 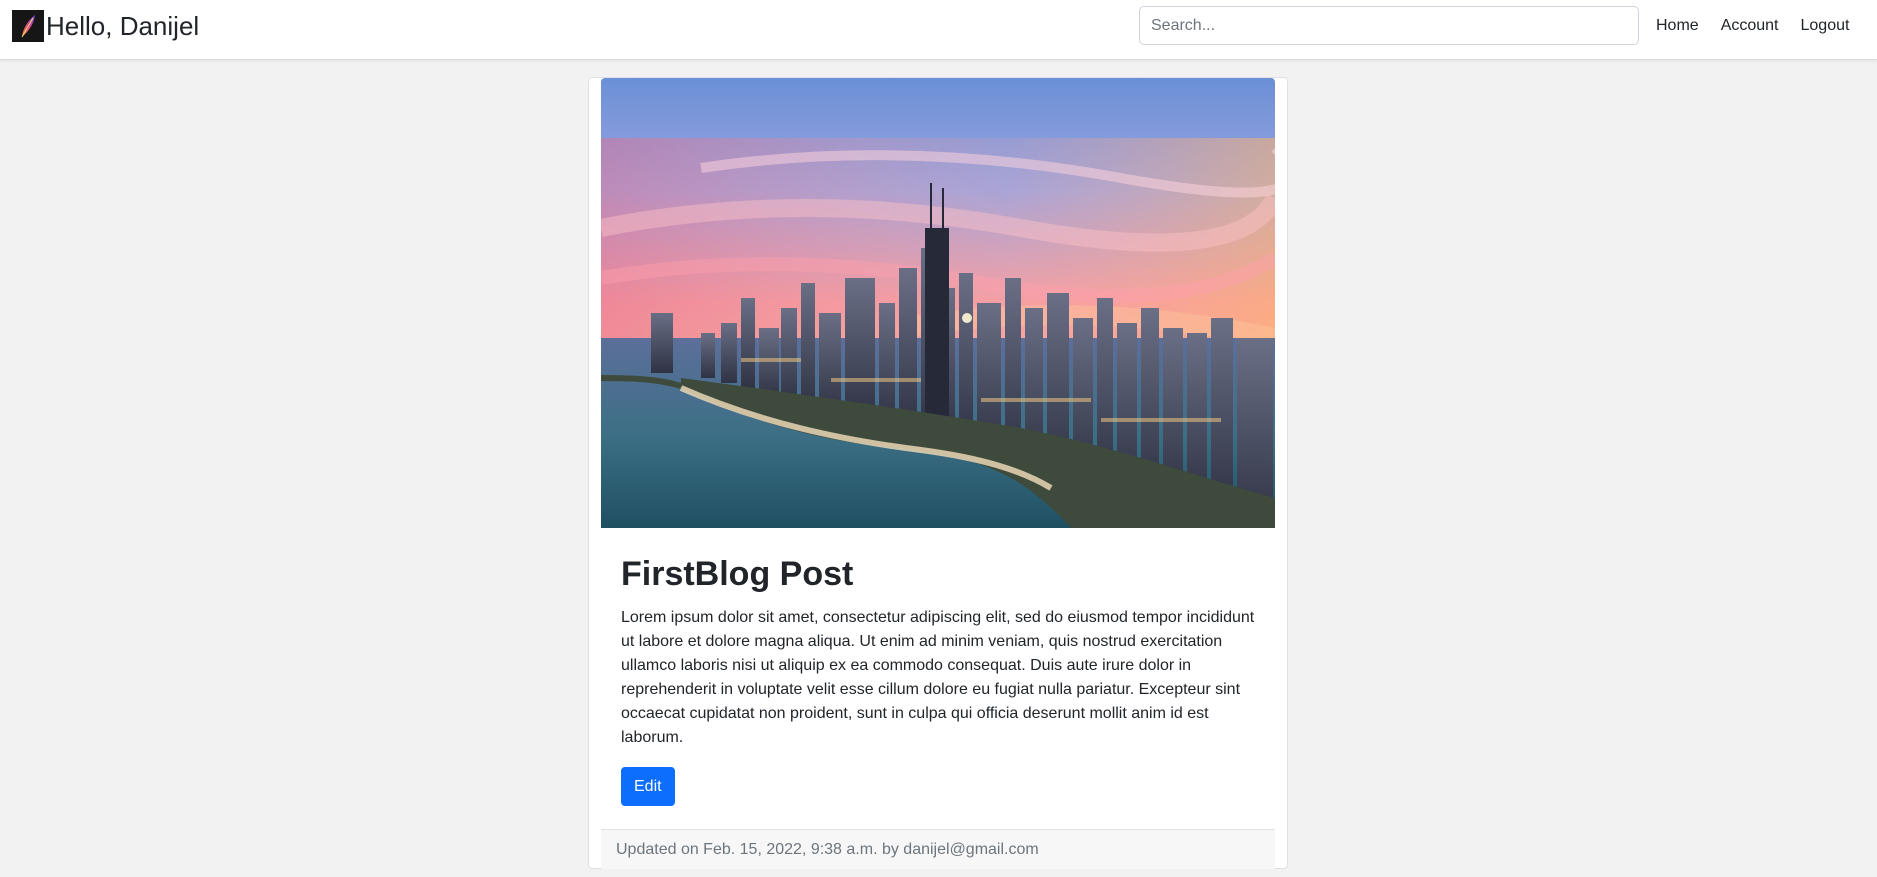 I want to click on nav-links: Home Account Logout, so click(x=1752, y=25).